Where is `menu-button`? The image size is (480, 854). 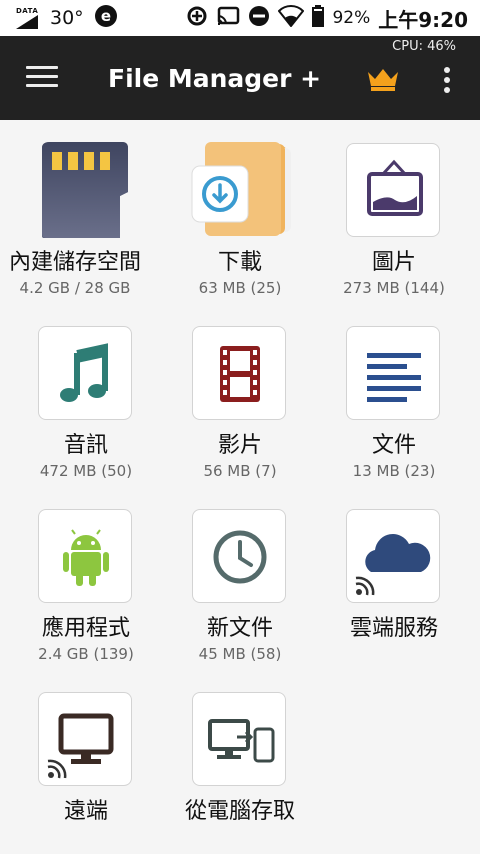 menu-button is located at coordinates (42, 78).